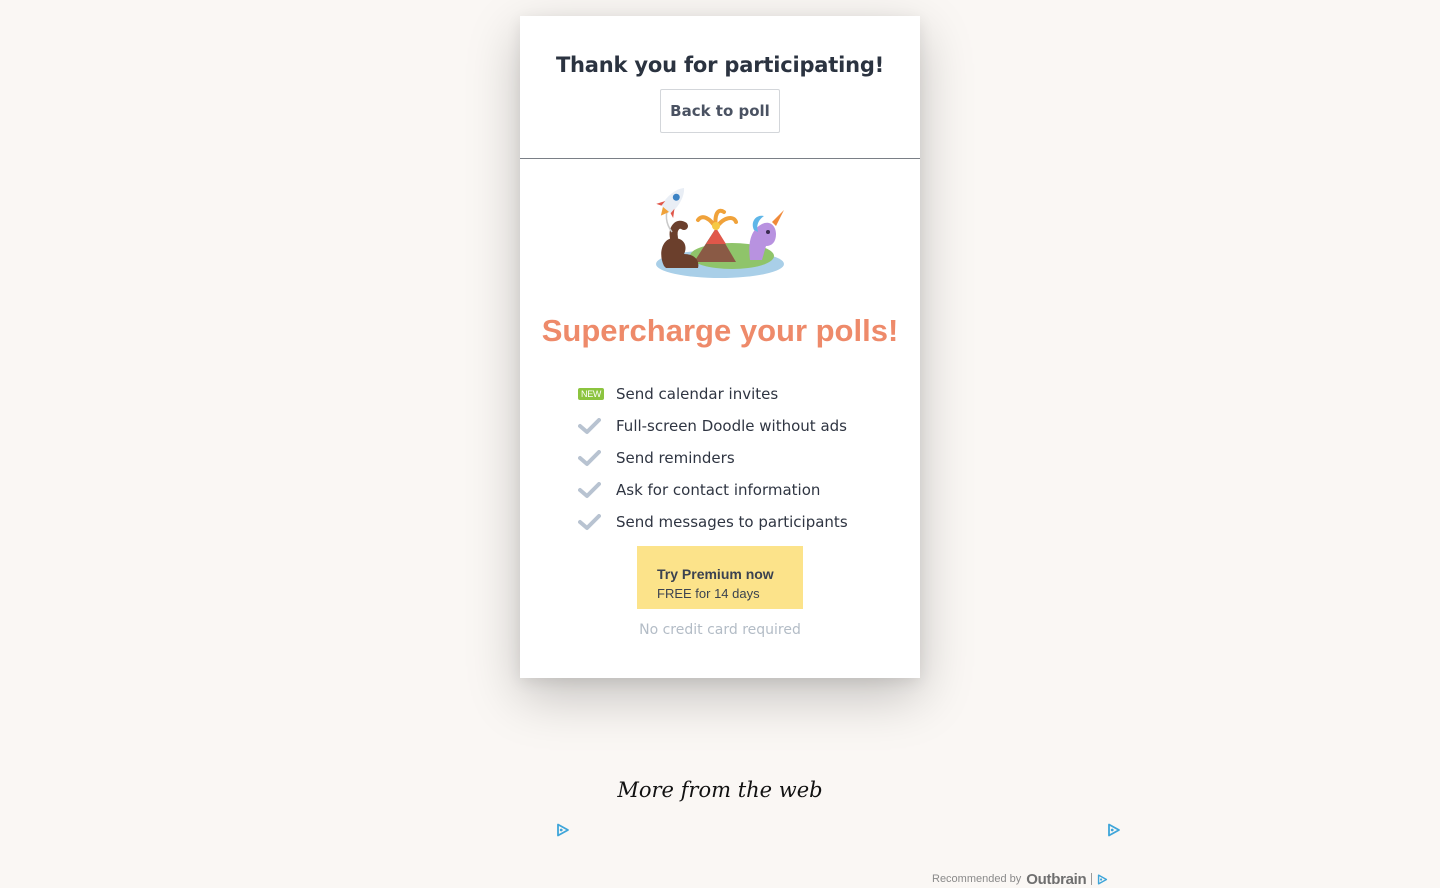 This screenshot has height=888, width=1440. What do you see at coordinates (1092, 879) in the screenshot?
I see `separator` at bounding box center [1092, 879].